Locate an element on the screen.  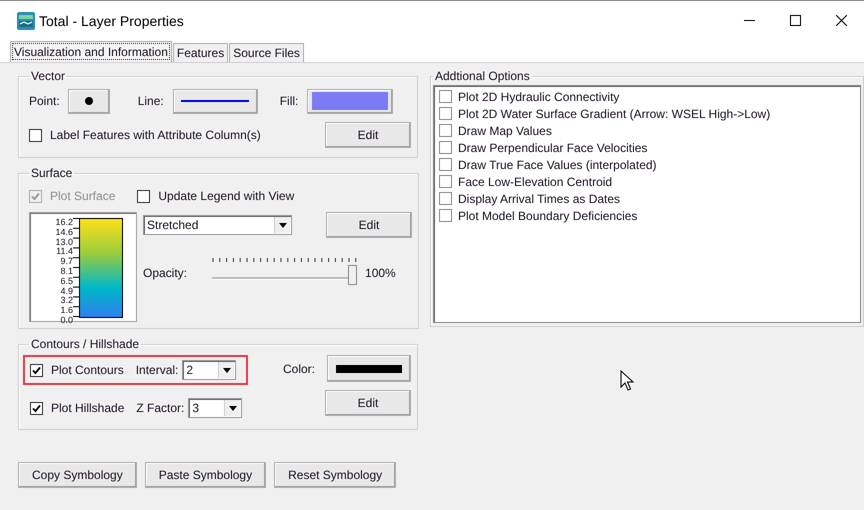
option-label: Draw Perpendicular Face Velocities is located at coordinates (553, 147).